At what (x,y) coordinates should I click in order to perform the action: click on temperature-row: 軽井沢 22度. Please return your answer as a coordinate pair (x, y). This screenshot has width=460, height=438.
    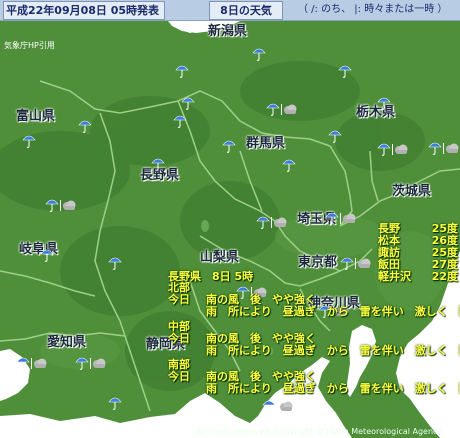
    Looking at the image, I should click on (418, 277).